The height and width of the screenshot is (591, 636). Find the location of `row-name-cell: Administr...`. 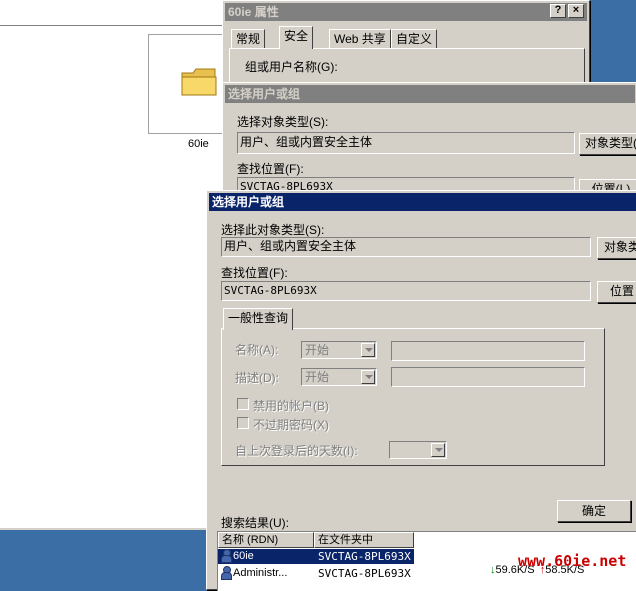

row-name-cell: Administr... is located at coordinates (266, 573).